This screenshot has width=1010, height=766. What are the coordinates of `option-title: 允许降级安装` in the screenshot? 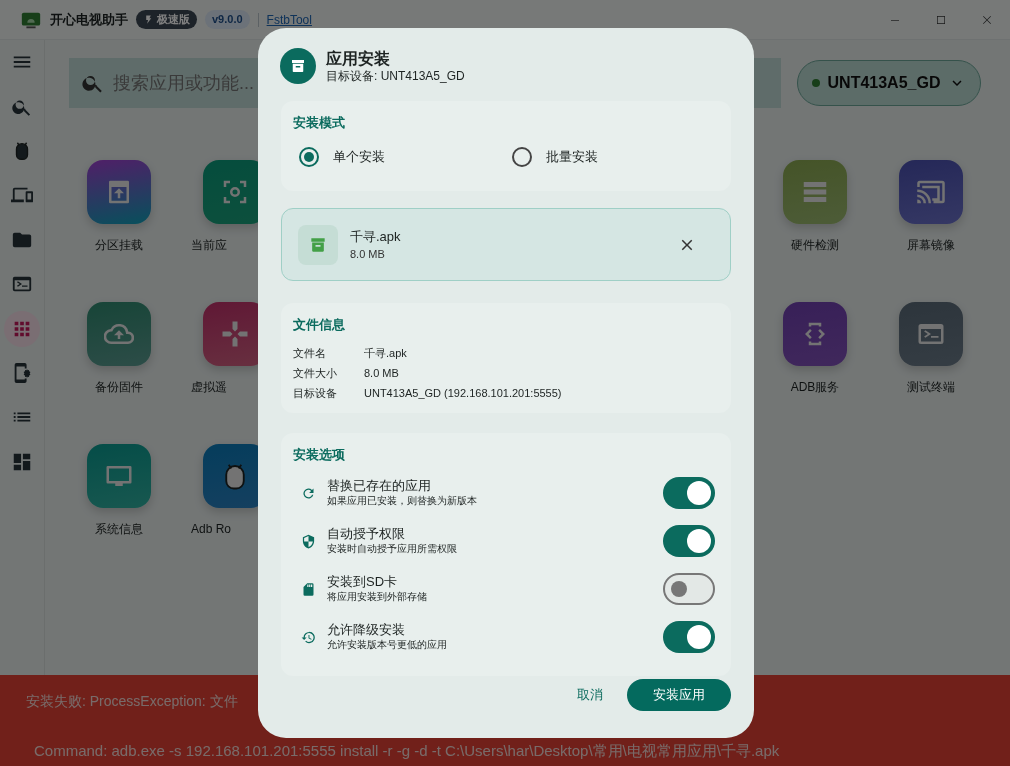 It's located at (366, 630).